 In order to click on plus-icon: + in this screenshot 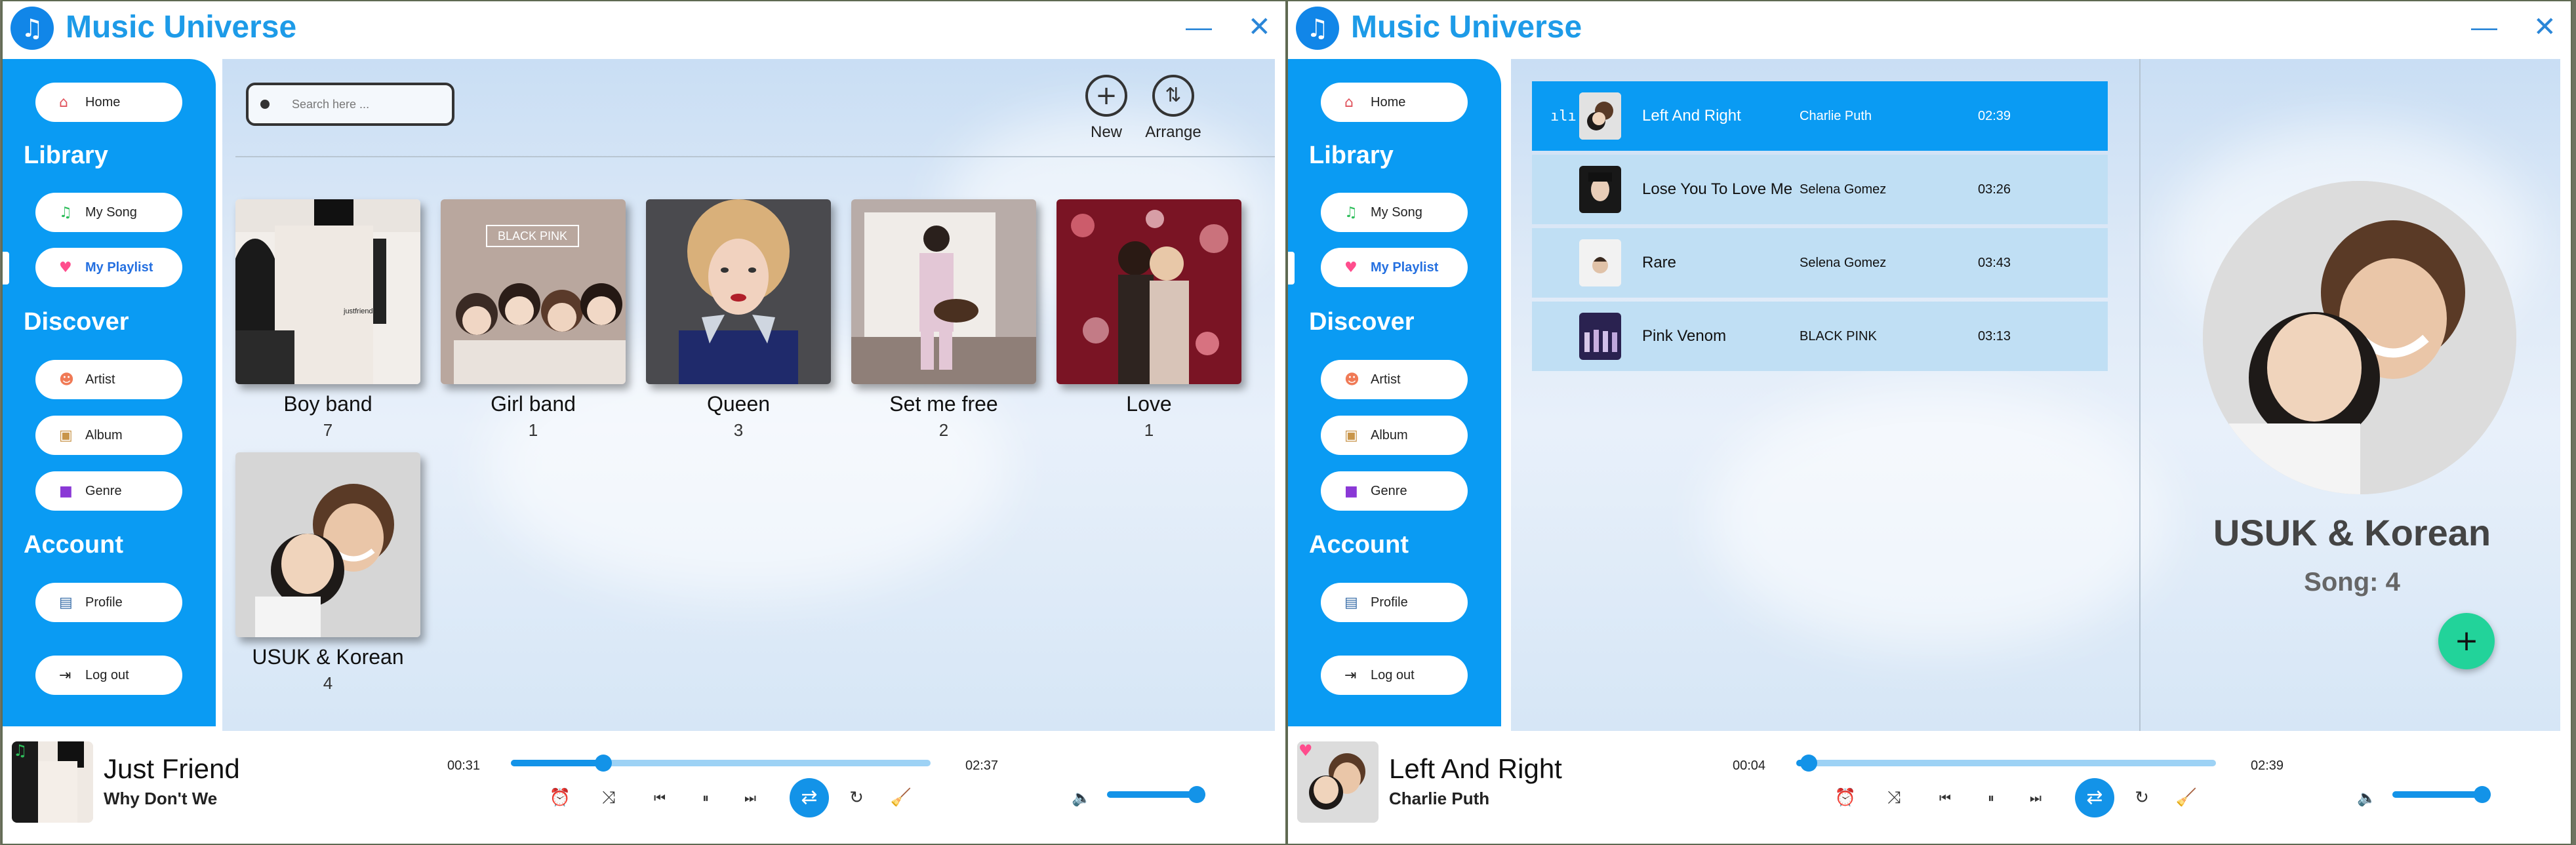, I will do `click(1106, 96)`.